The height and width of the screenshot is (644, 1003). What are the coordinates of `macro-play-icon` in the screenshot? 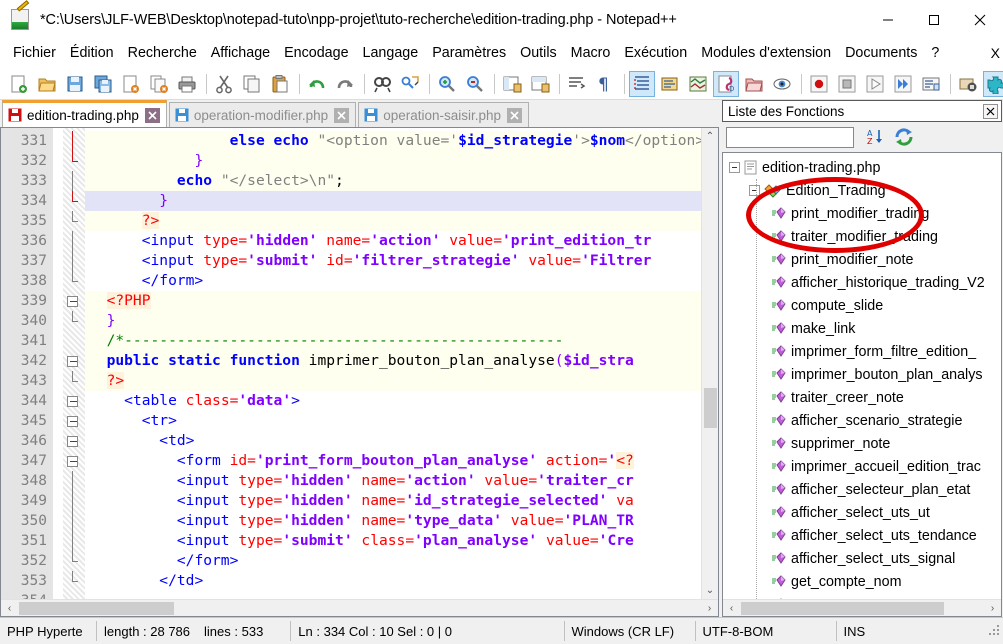 It's located at (875, 84).